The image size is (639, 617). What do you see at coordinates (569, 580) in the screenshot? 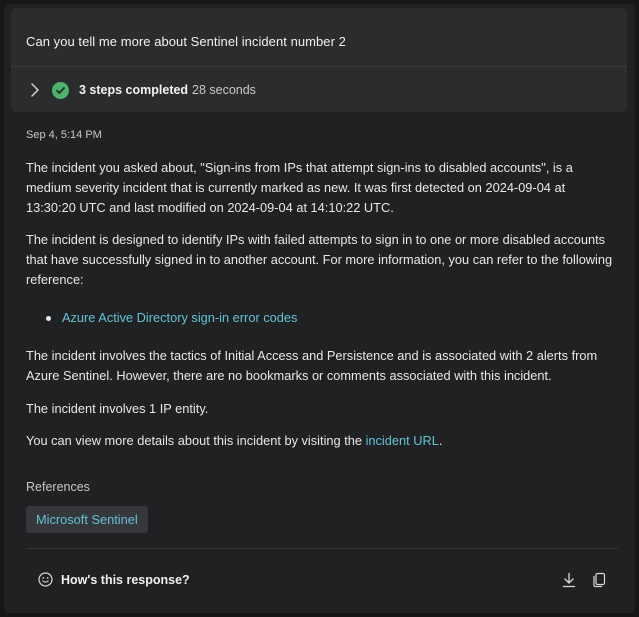
I see `download-icon` at bounding box center [569, 580].